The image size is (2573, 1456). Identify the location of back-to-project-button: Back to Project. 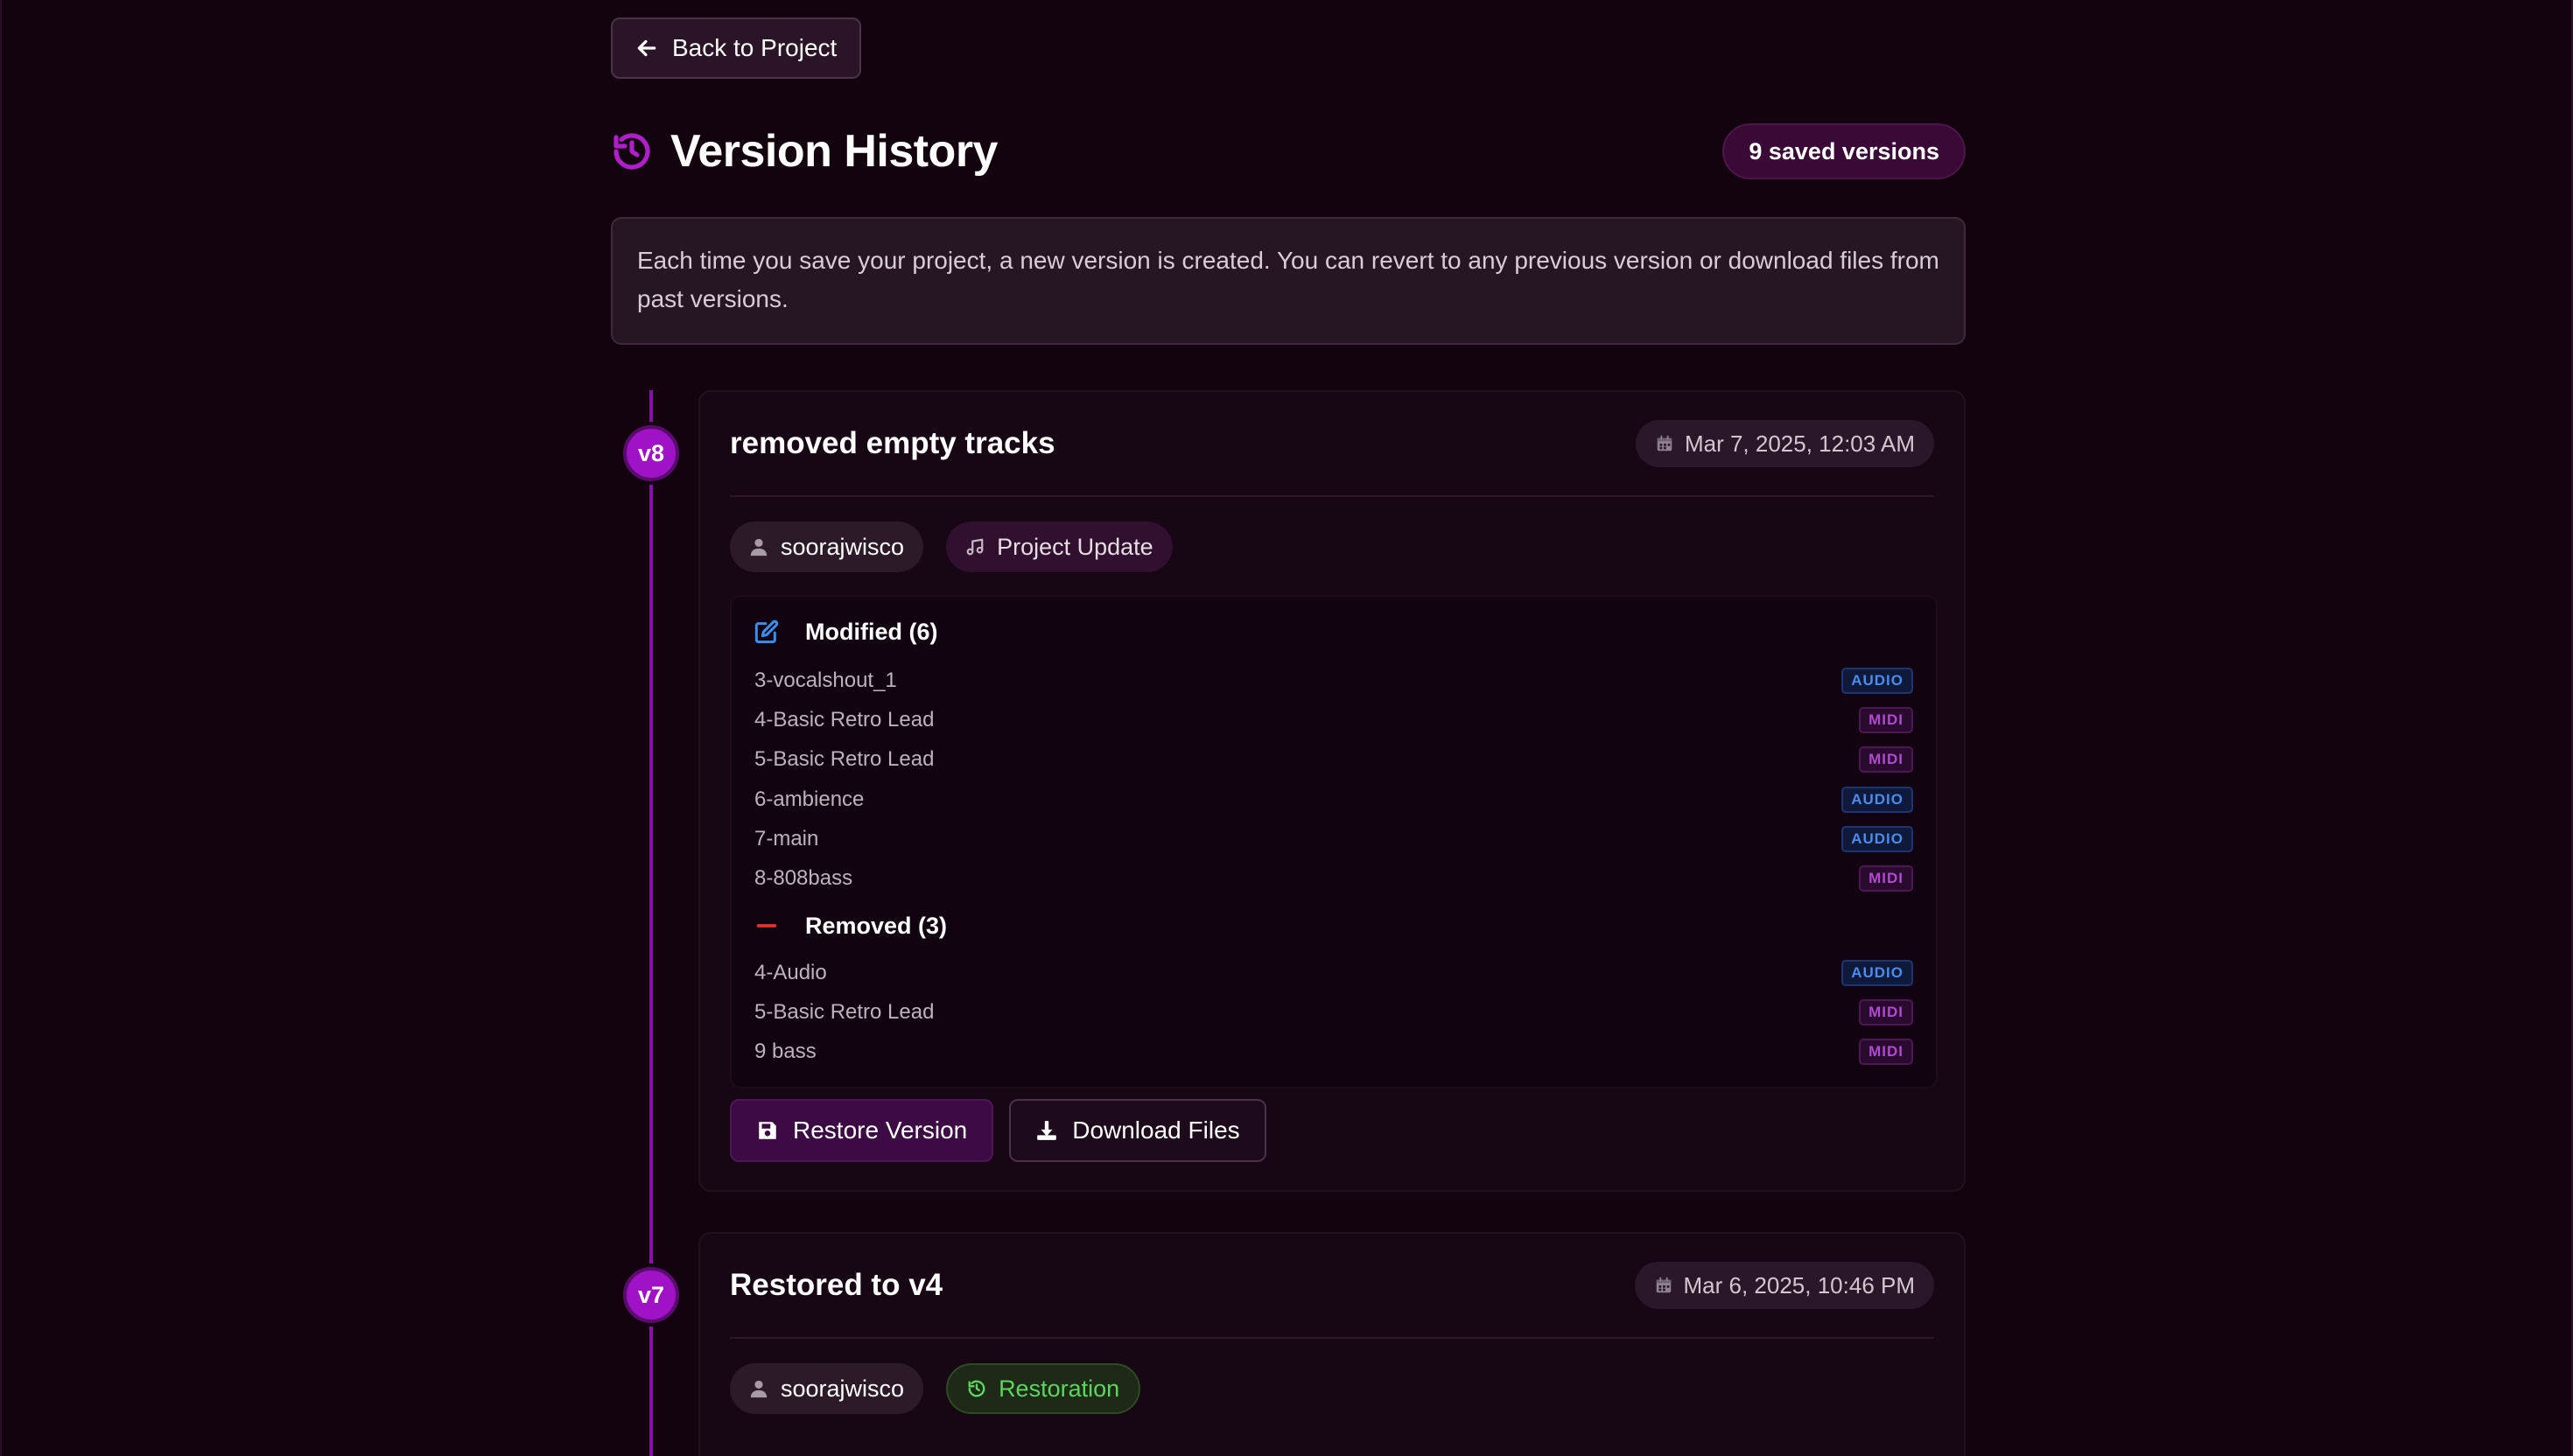
(736, 48).